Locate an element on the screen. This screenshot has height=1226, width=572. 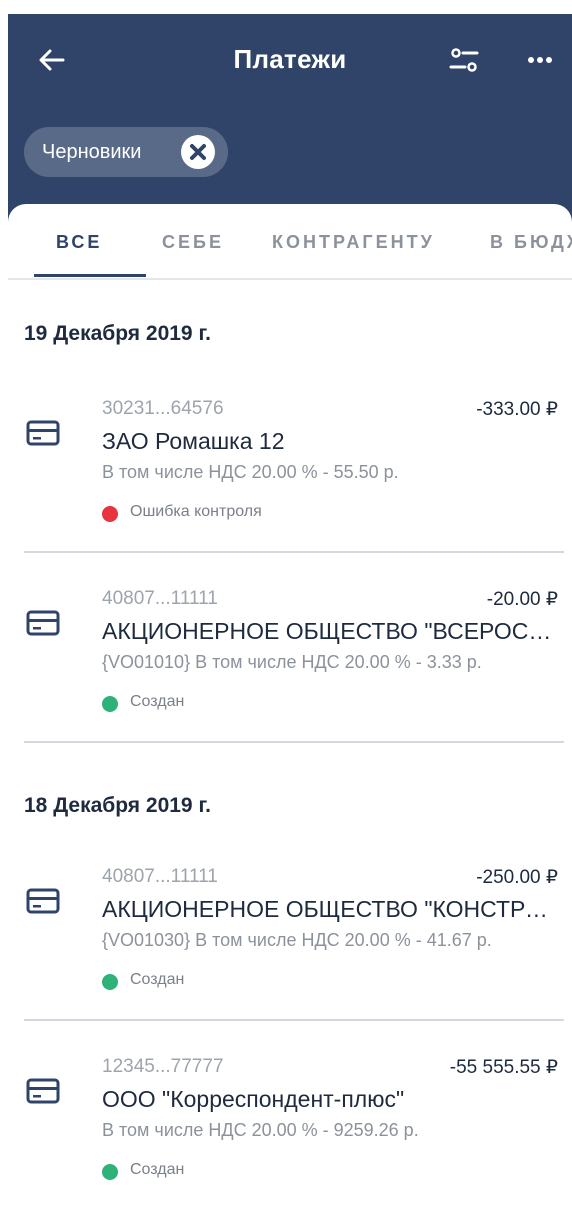
tab-all: ВСЕ is located at coordinates (79, 242).